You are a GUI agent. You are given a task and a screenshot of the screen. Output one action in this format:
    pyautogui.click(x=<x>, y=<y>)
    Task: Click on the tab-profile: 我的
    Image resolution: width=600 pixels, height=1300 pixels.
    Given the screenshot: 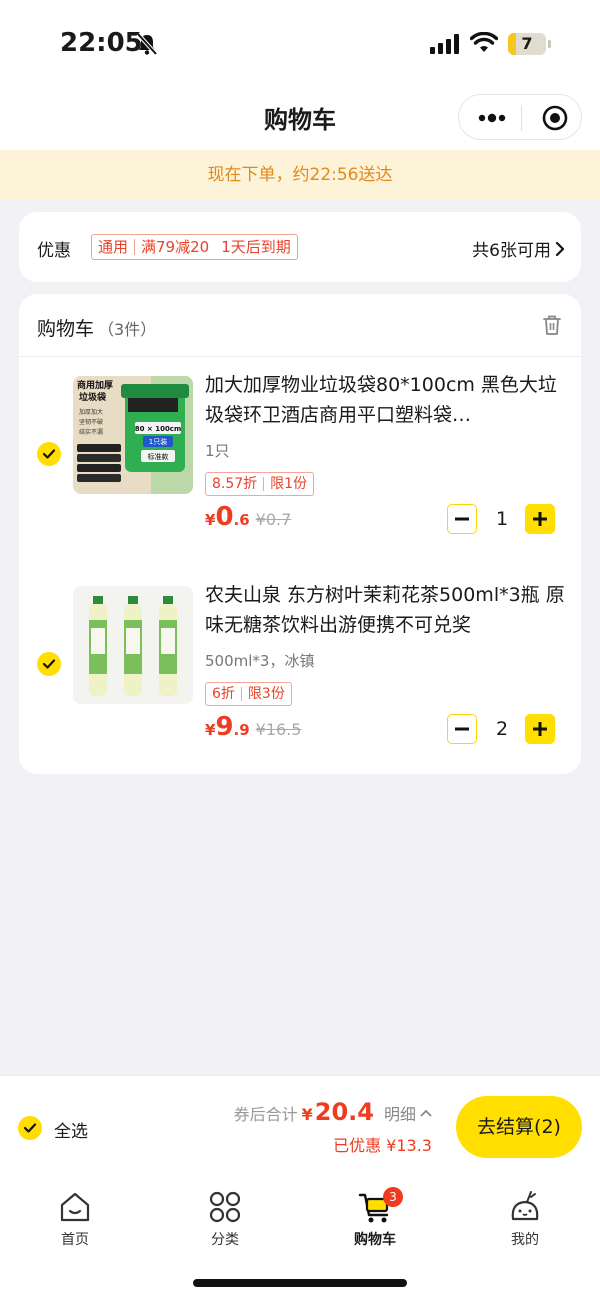 What is the action you would take?
    pyautogui.click(x=525, y=1219)
    